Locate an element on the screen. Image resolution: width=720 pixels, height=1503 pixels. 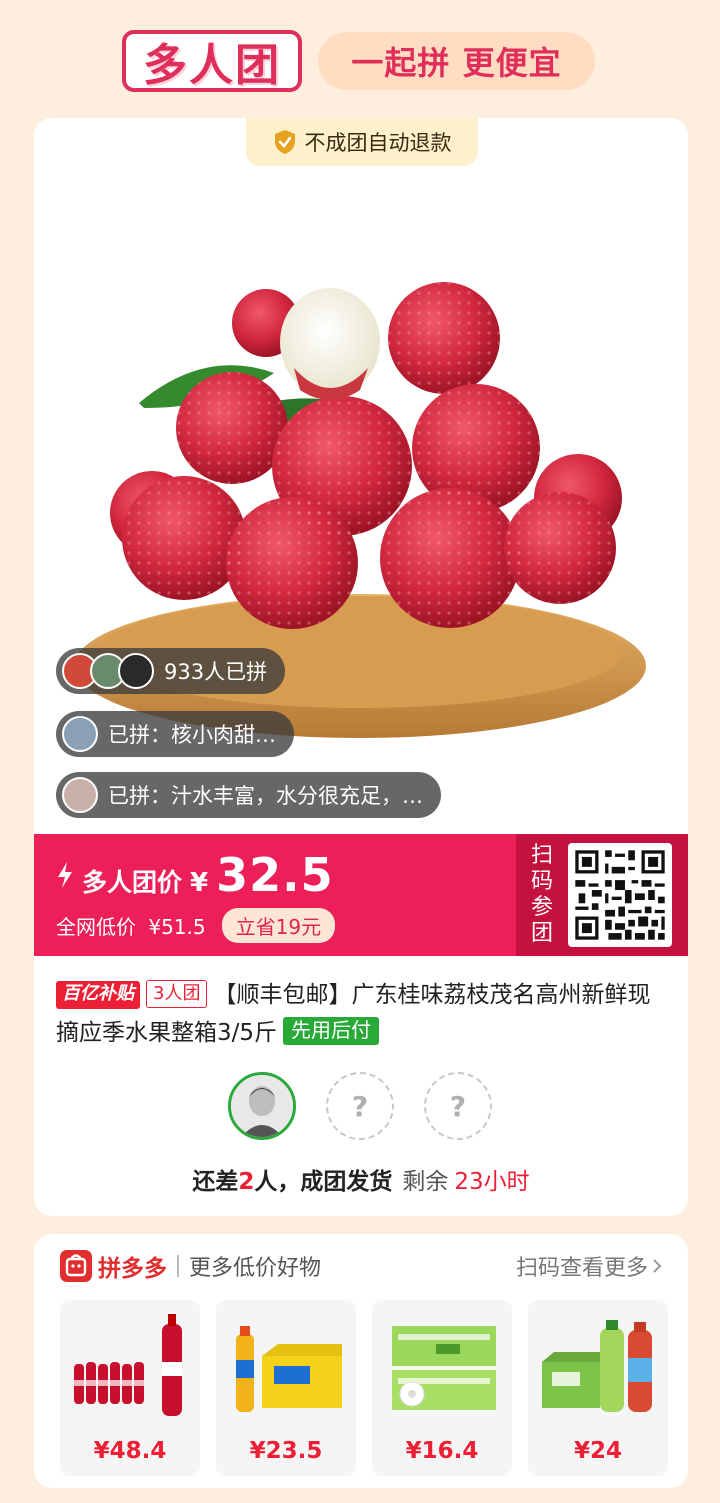
status-prefix: 还差 is located at coordinates (215, 1182).